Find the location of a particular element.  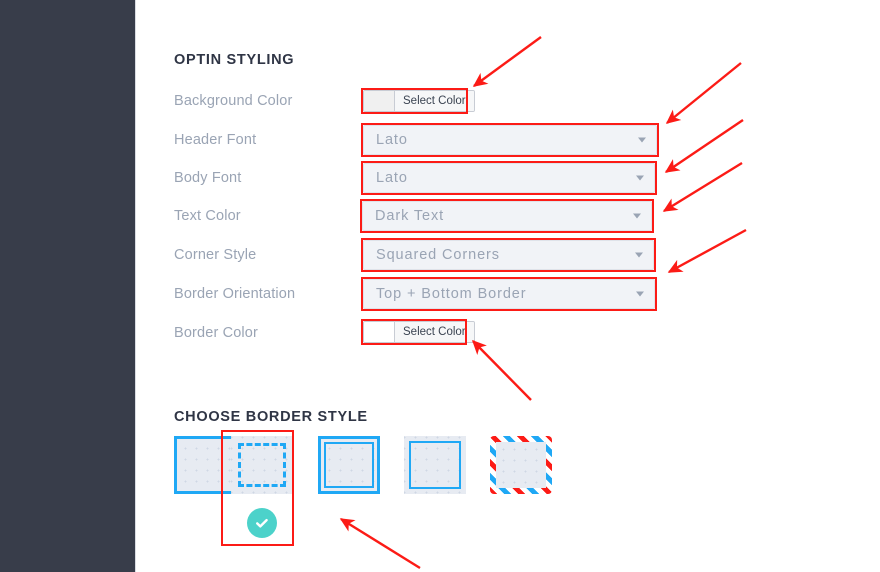

double-border-icon is located at coordinates (349, 465).